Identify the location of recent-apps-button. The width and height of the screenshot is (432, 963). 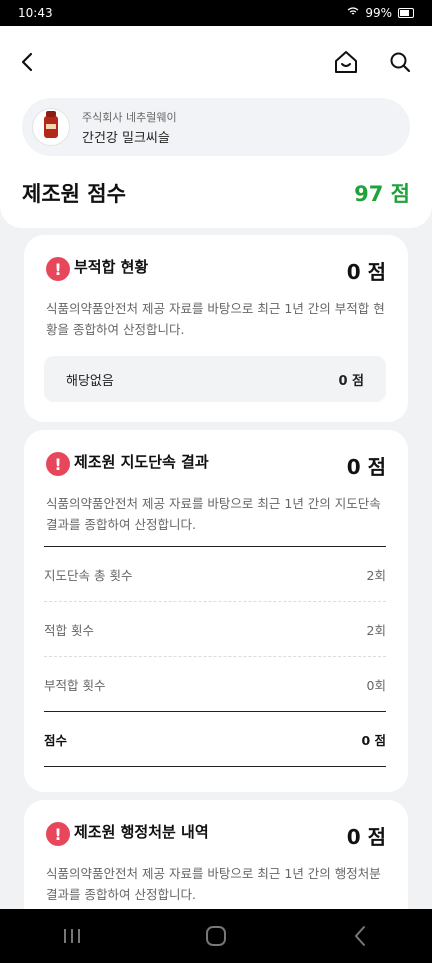
(72, 936).